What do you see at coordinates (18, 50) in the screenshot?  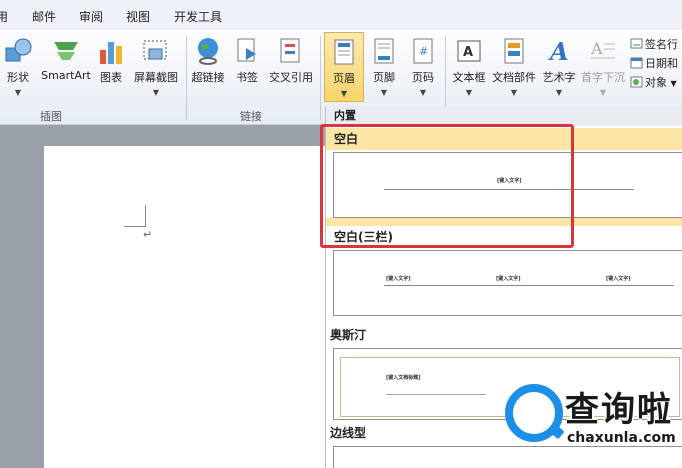 I see `shape-icon` at bounding box center [18, 50].